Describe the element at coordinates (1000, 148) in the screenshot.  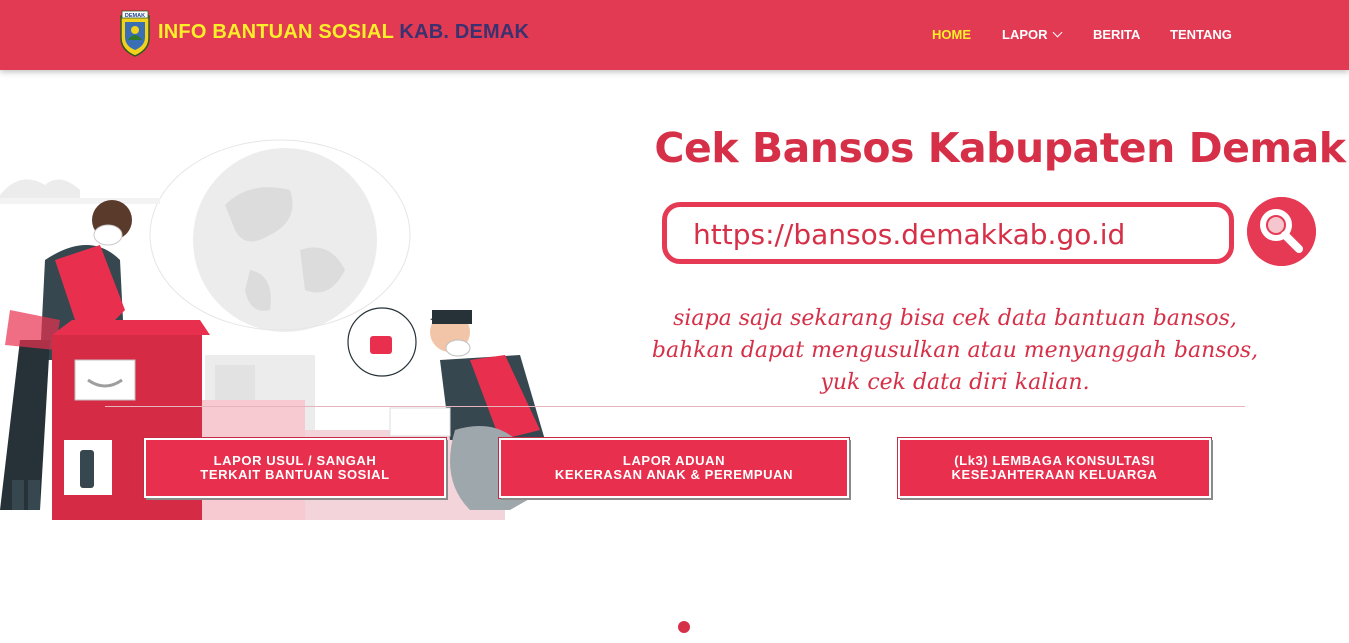
I see `hero-title: Cek Bansos Kabupaten Demak` at that location.